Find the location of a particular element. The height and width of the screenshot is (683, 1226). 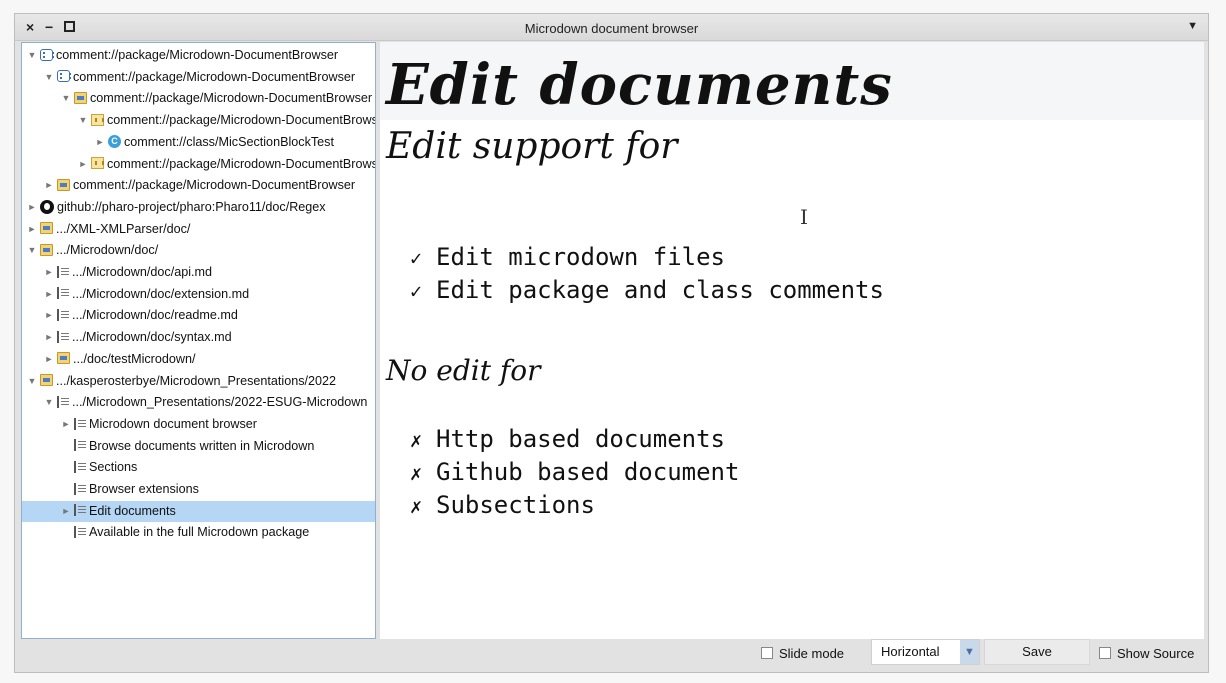

class-icon: C is located at coordinates (114, 141).